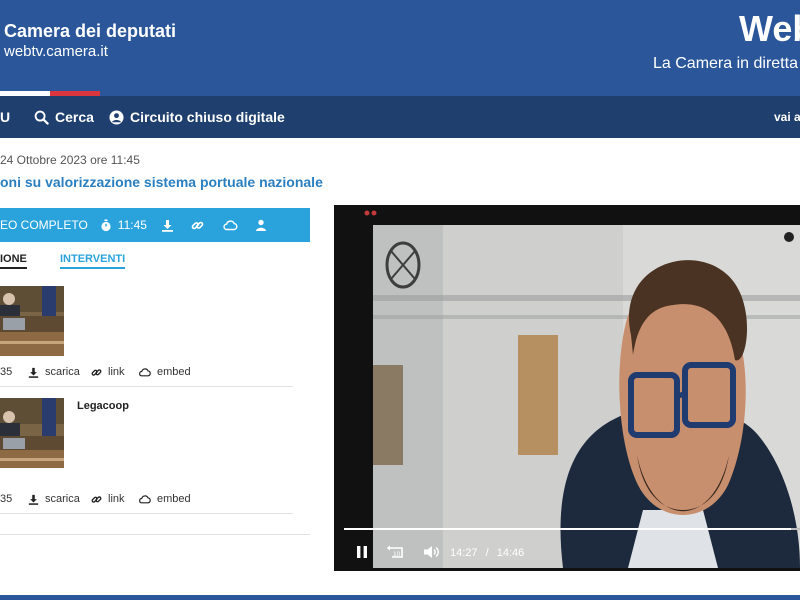 This screenshot has height=600, width=800. Describe the element at coordinates (567, 529) in the screenshot. I see `progress-fill` at that location.